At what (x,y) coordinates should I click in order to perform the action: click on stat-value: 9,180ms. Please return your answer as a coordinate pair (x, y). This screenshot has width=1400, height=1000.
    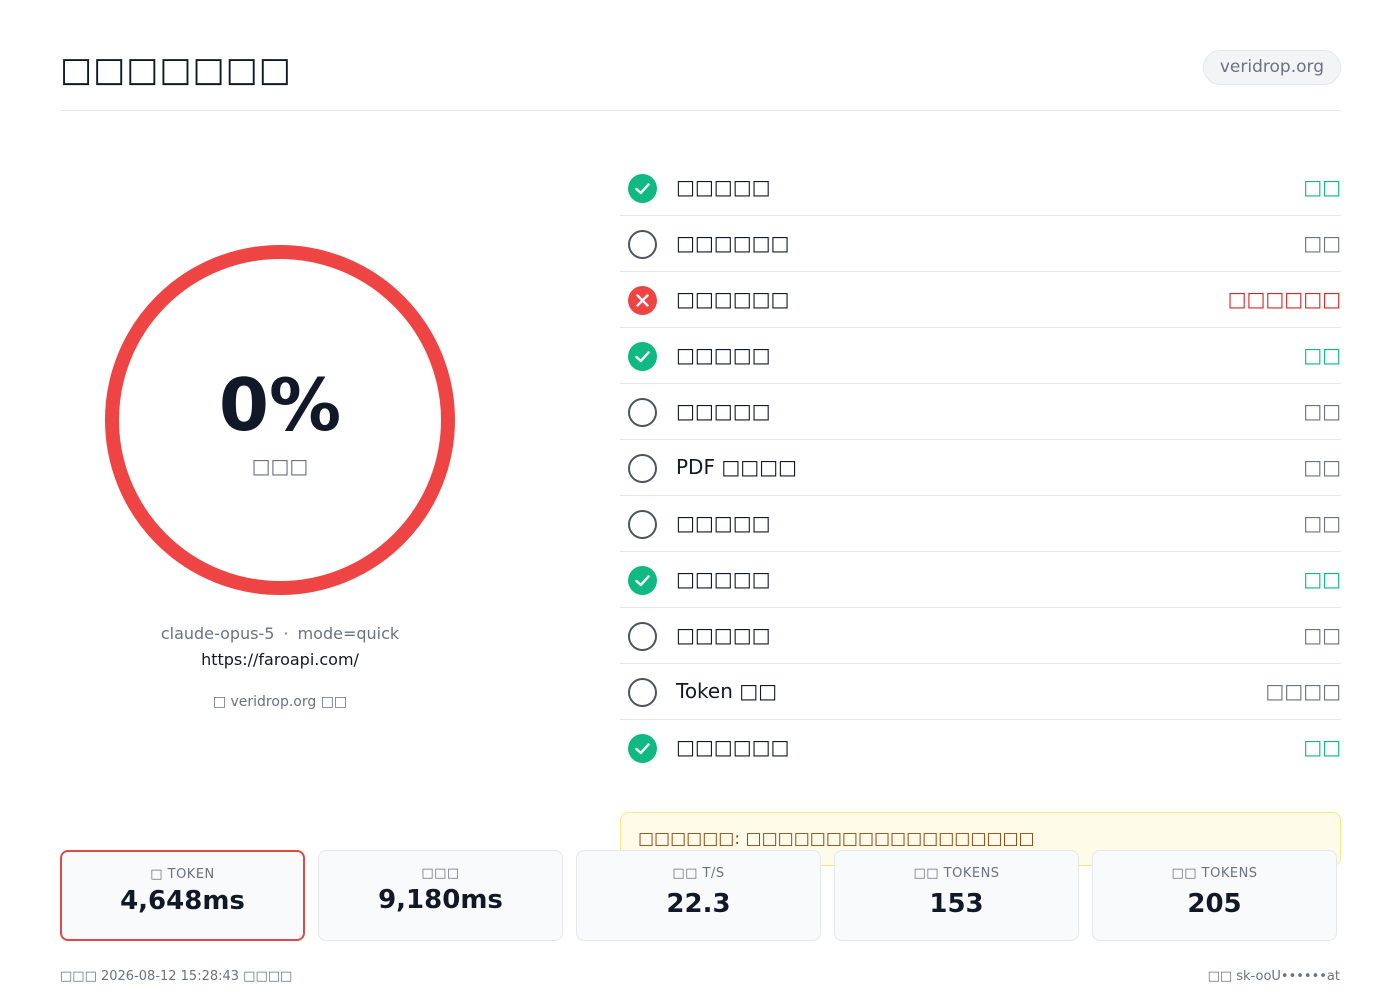
    Looking at the image, I should click on (440, 900).